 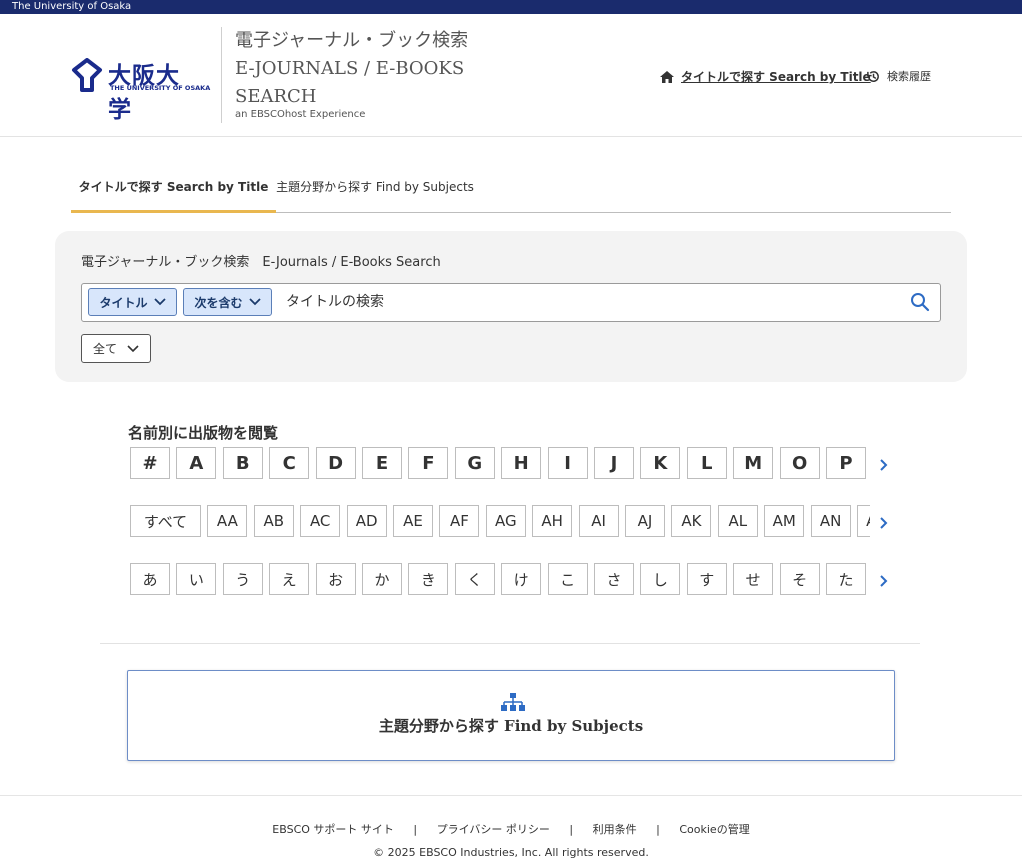 I want to click on row-latin-next, so click(x=884, y=465).